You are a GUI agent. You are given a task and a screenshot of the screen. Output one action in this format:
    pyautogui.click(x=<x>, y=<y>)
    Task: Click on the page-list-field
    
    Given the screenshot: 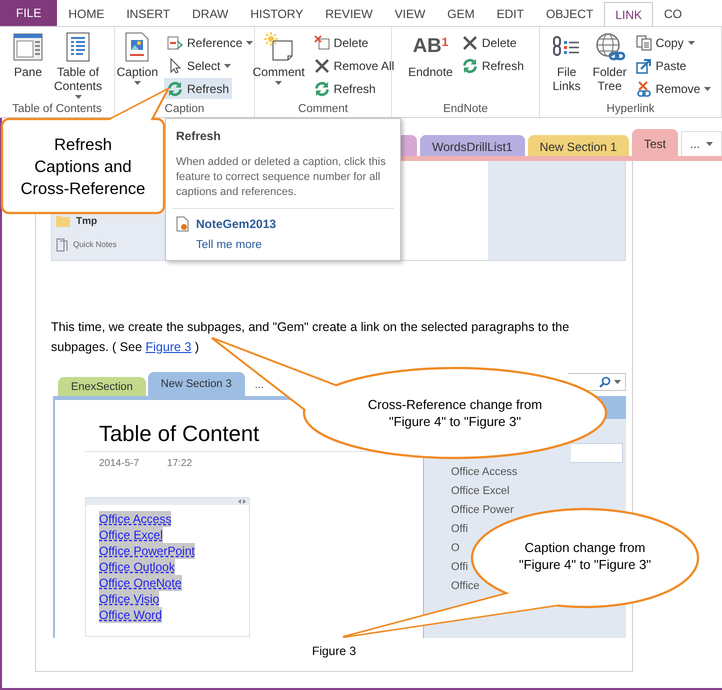 What is the action you would take?
    pyautogui.click(x=597, y=453)
    